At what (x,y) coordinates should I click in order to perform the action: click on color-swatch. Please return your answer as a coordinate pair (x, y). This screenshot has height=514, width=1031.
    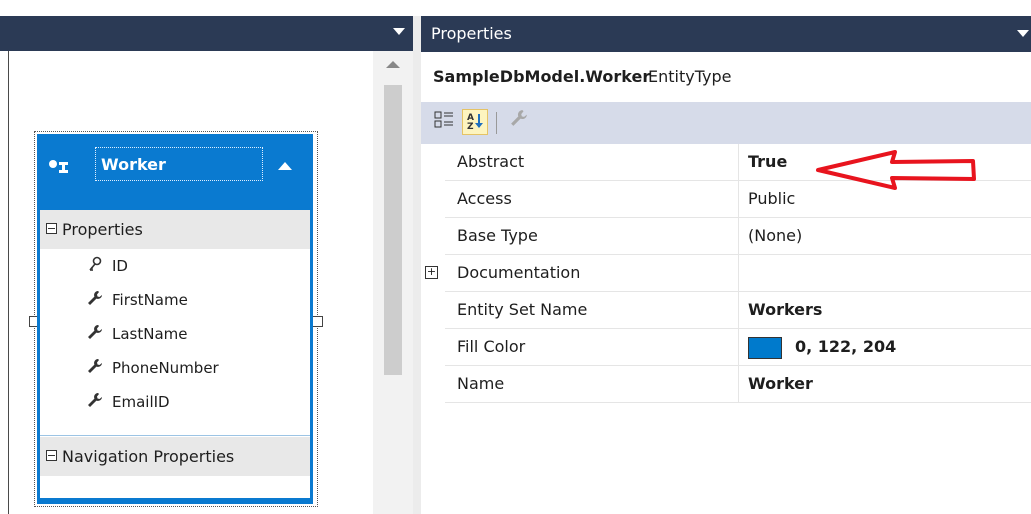
    Looking at the image, I should click on (765, 348).